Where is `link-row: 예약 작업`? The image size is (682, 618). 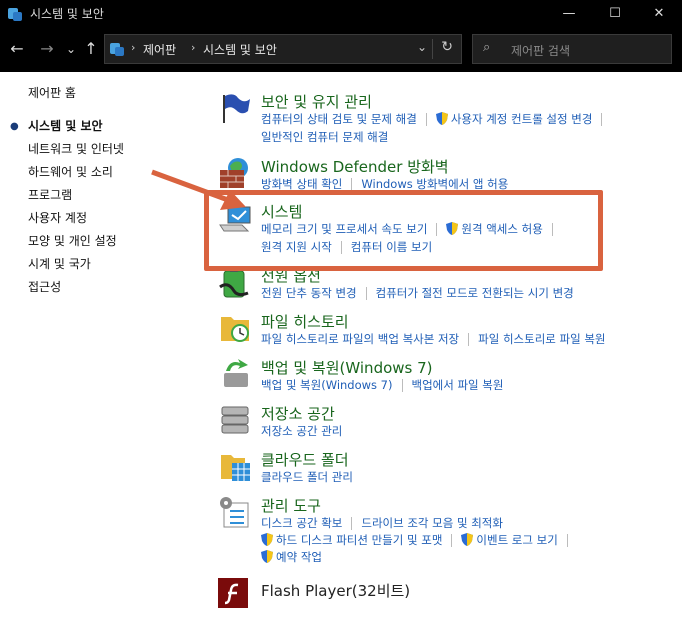 link-row: 예약 작업 is located at coordinates (291, 557).